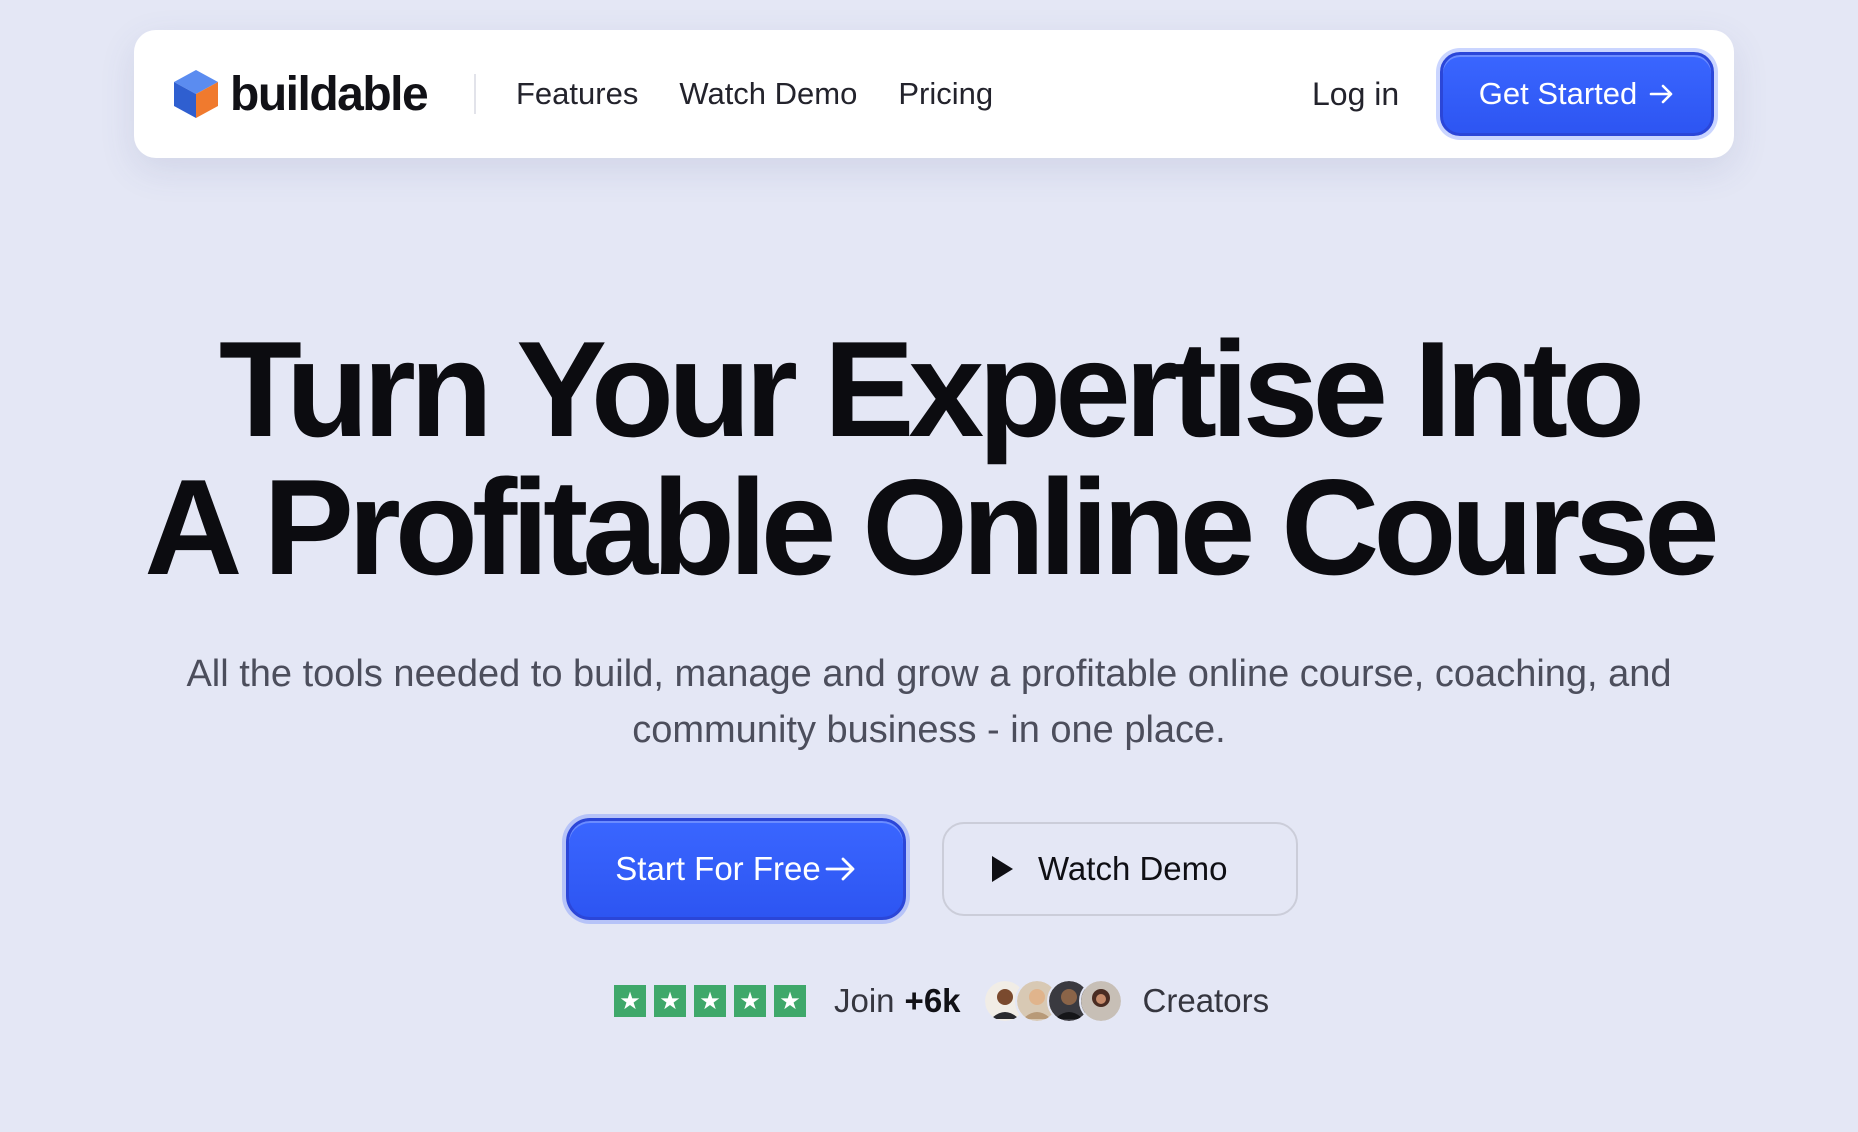 This screenshot has width=1858, height=1132. Describe the element at coordinates (196, 94) in the screenshot. I see `cube-icon` at that location.